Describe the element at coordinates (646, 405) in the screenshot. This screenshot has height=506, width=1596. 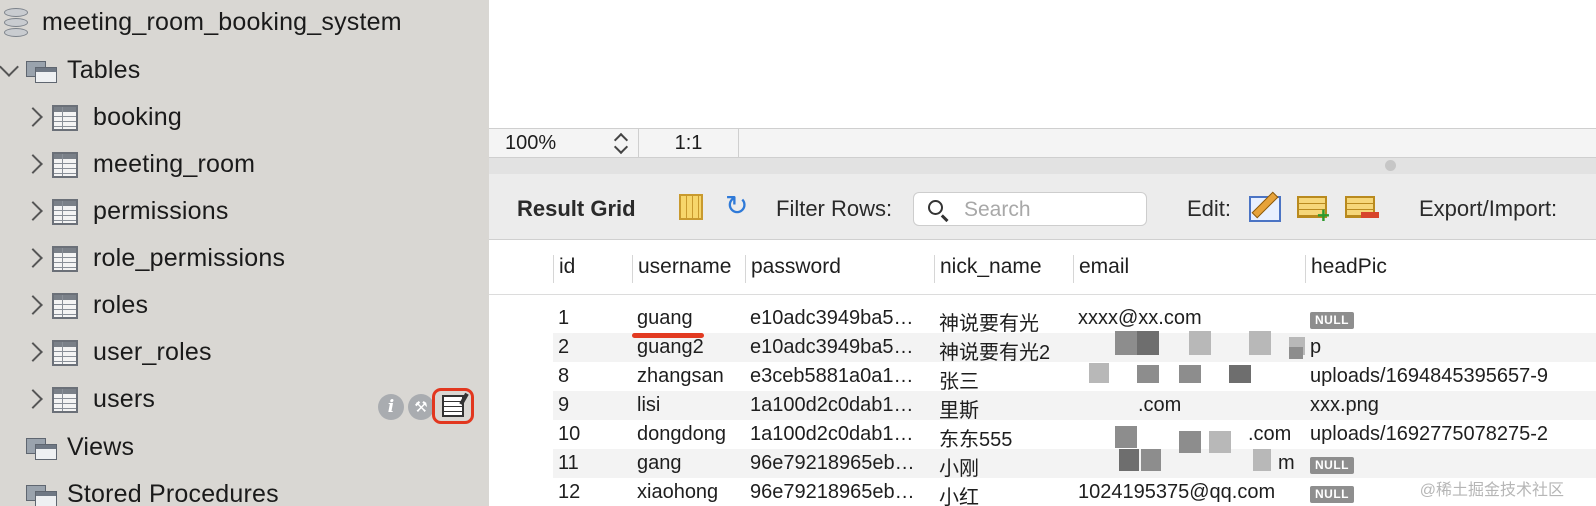
I see `cell-username: lisi` at that location.